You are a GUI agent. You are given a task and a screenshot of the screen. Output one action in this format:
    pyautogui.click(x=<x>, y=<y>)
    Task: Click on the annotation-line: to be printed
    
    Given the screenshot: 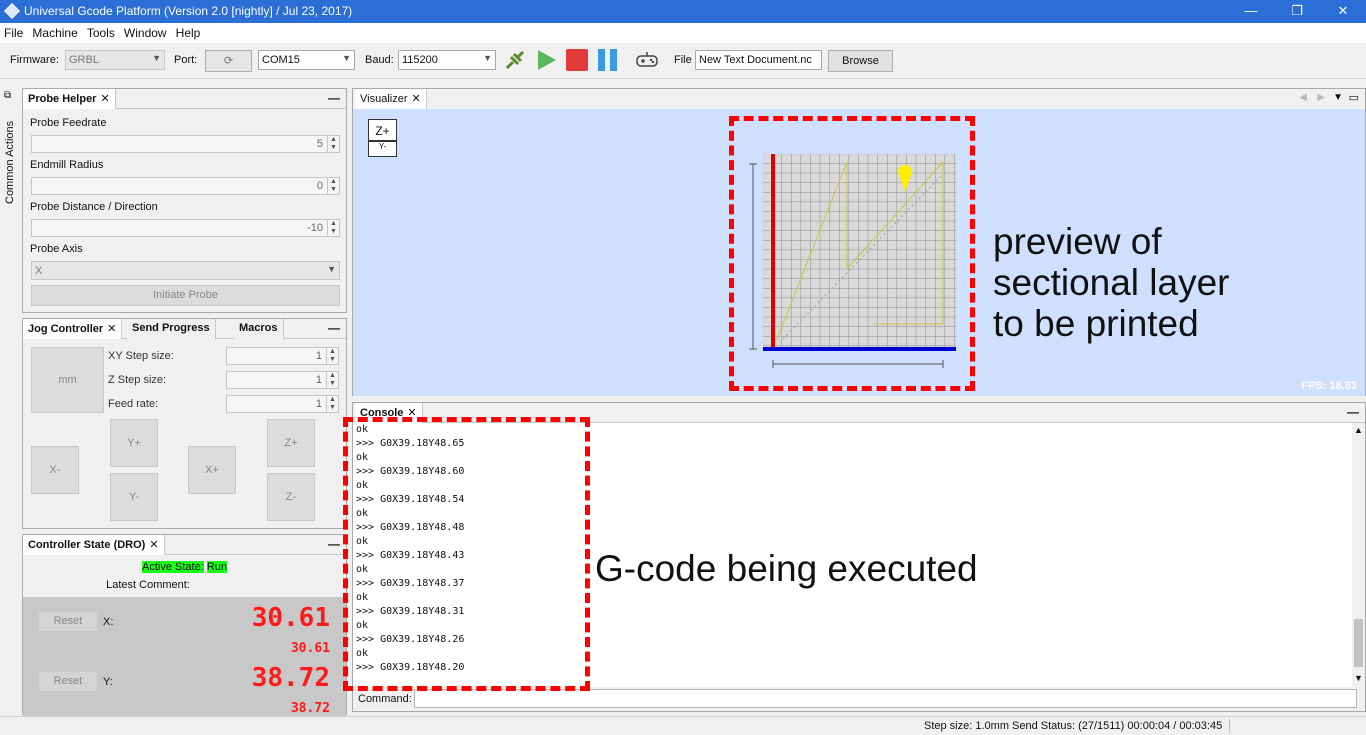 What is the action you would take?
    pyautogui.click(x=1096, y=323)
    